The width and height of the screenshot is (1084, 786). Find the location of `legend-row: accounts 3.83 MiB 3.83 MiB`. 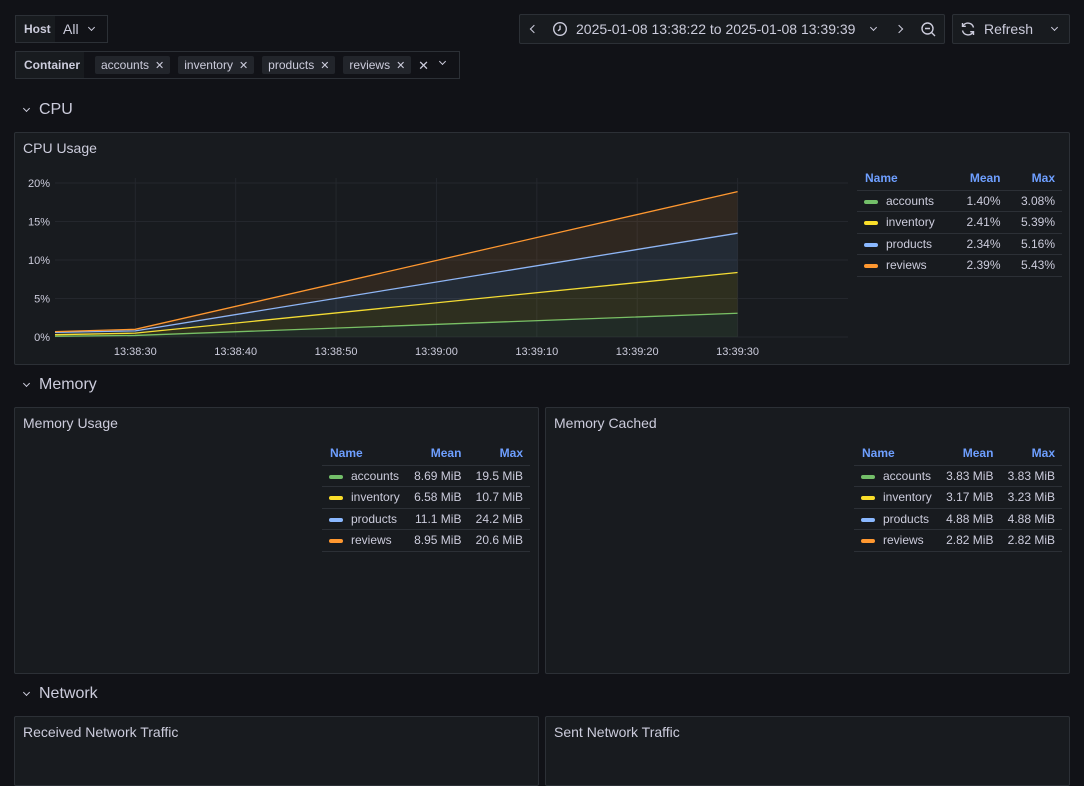

legend-row: accounts 3.83 MiB 3.83 MiB is located at coordinates (958, 475).